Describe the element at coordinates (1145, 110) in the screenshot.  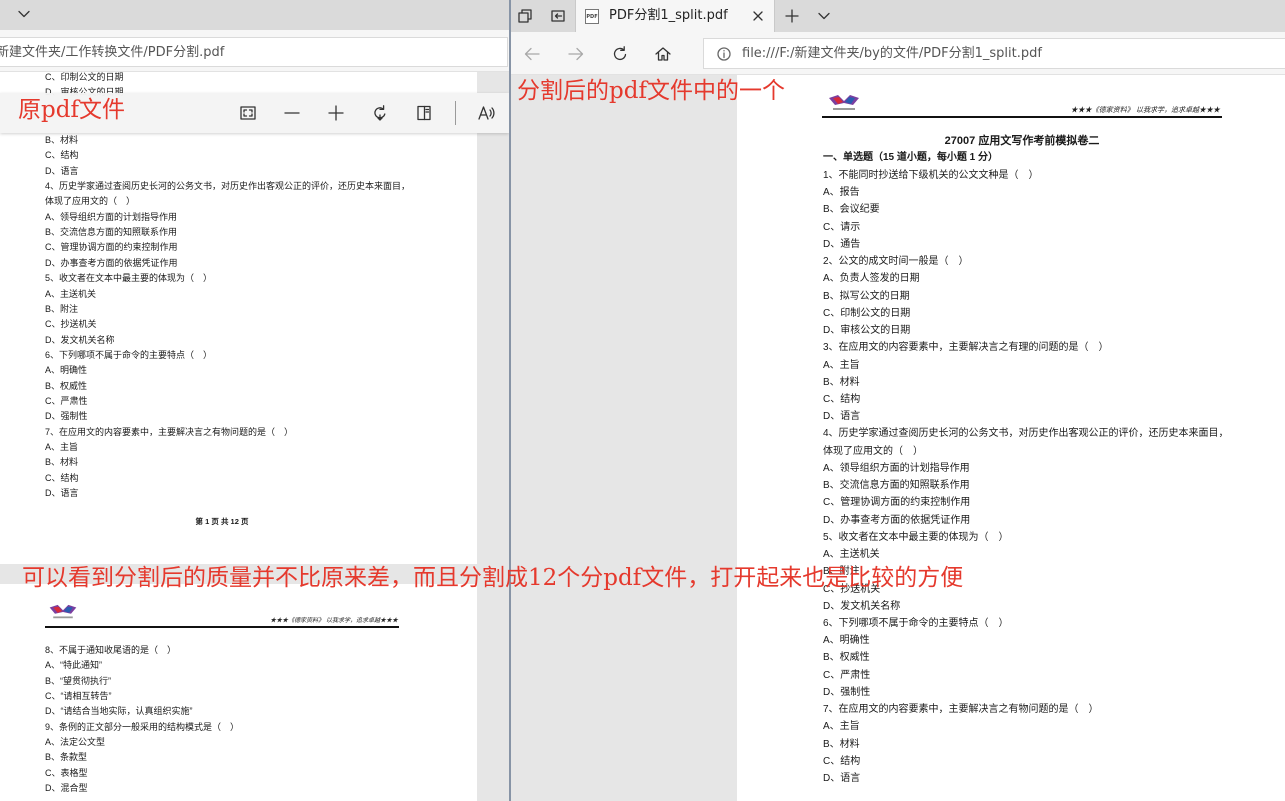
I see `document-header-text: ★★★《德家资料》 以我求学，追求卓越★★★` at that location.